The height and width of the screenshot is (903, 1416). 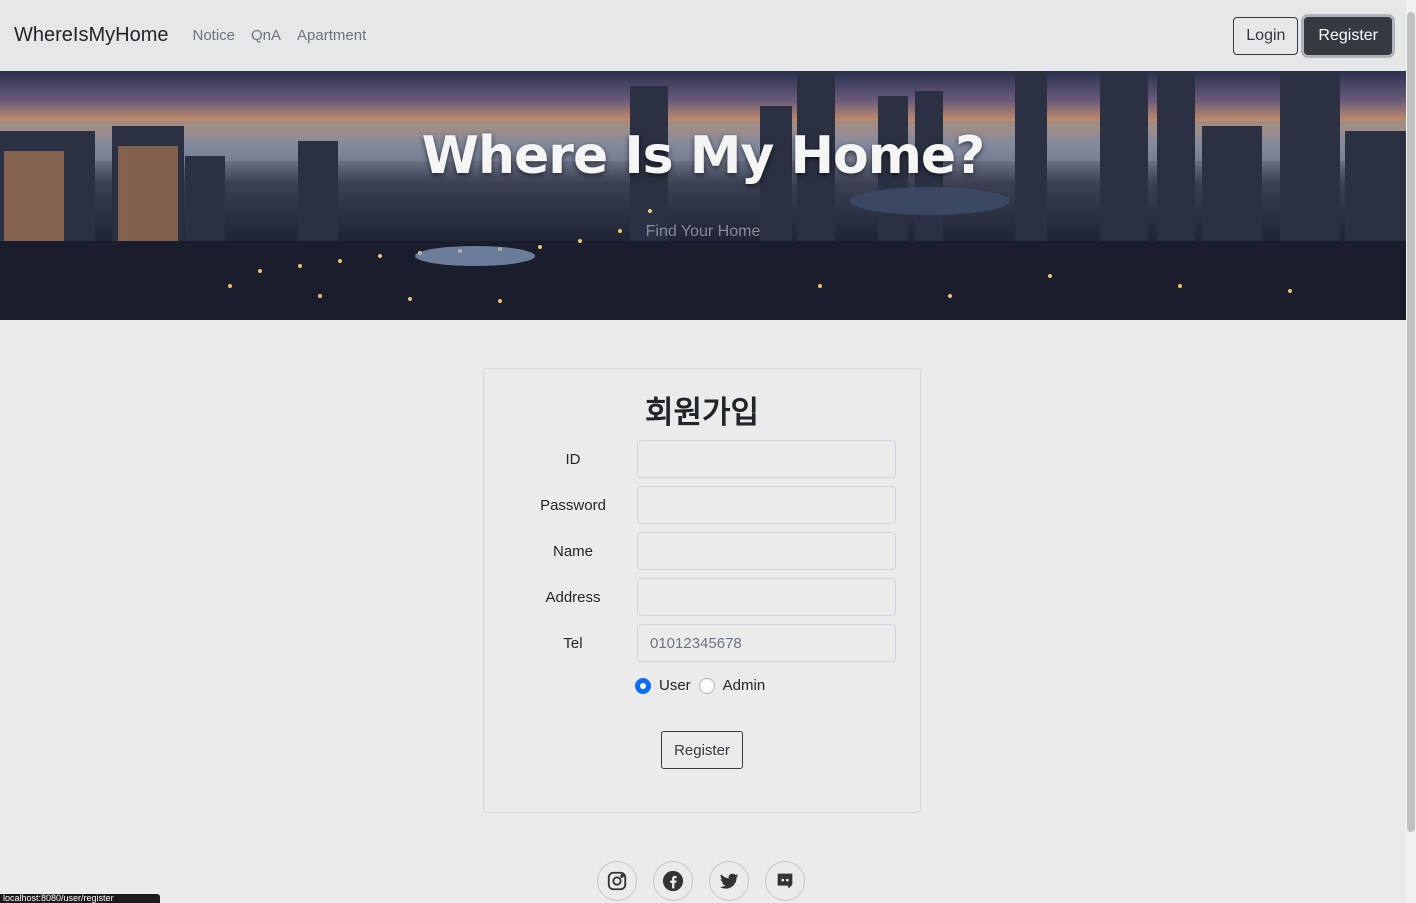 What do you see at coordinates (573, 643) in the screenshot?
I see `tel-label: Tel` at bounding box center [573, 643].